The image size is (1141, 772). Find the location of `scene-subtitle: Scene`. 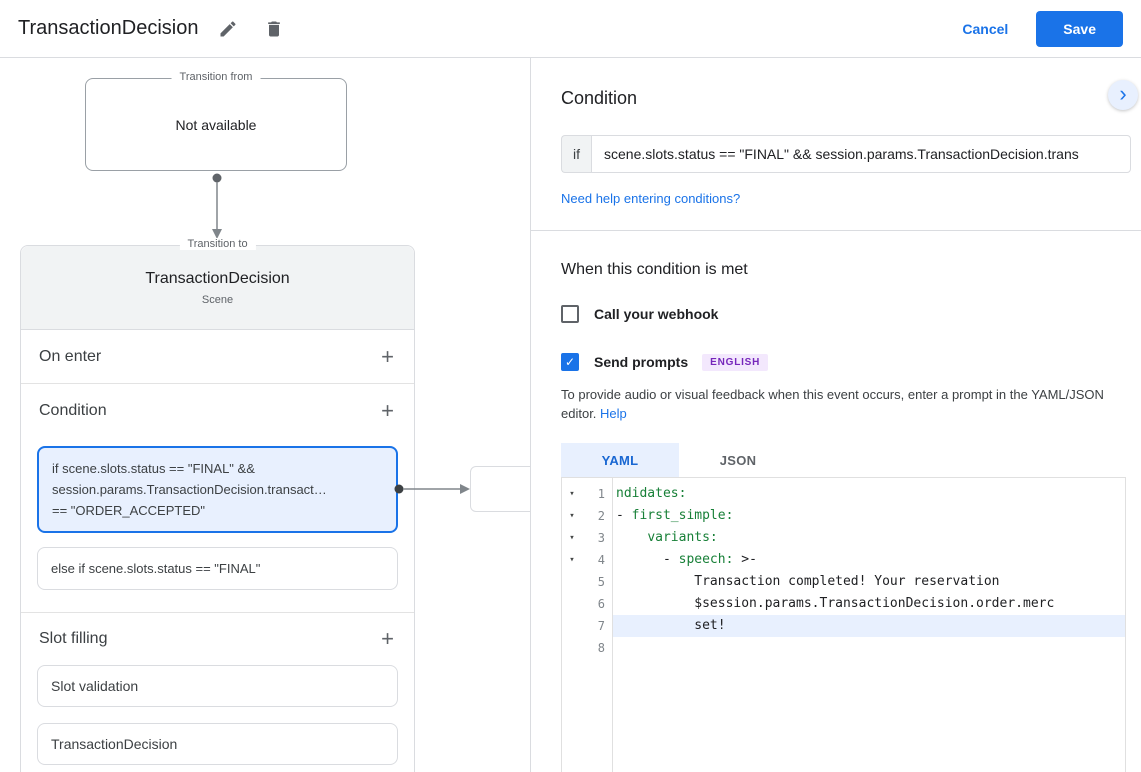

scene-subtitle: Scene is located at coordinates (217, 299).